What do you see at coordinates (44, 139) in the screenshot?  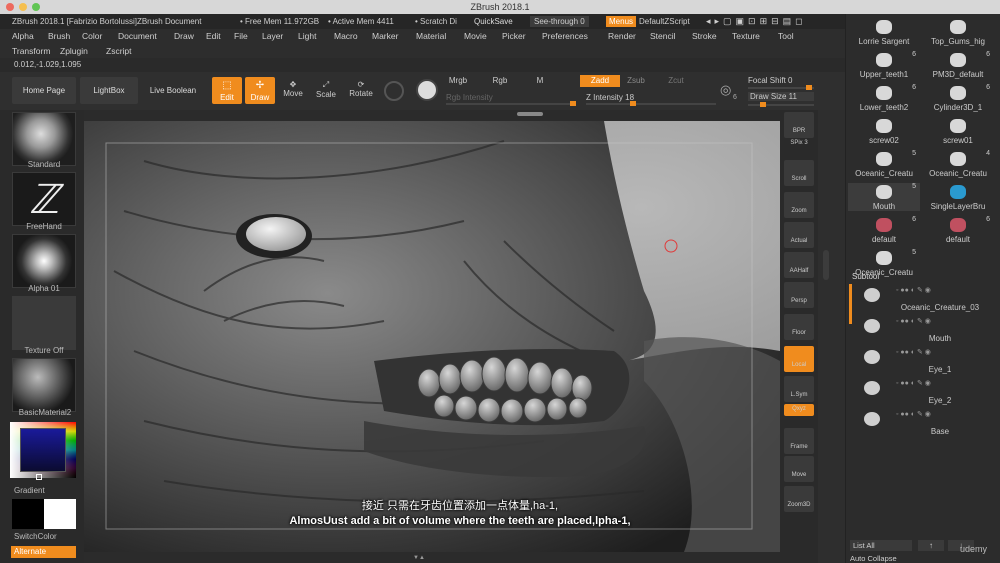 I see `standard-brush-icon` at bounding box center [44, 139].